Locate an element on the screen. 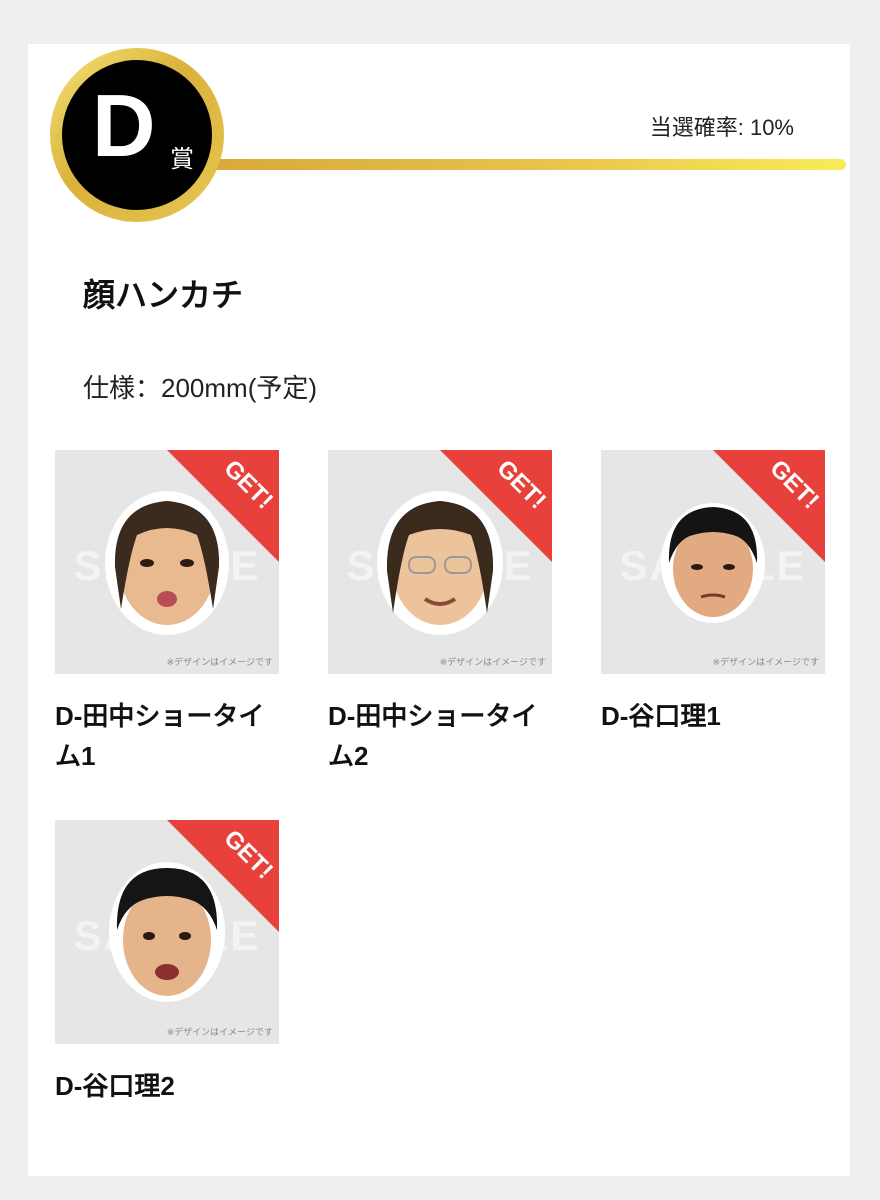 This screenshot has height=1200, width=880. prize-item: SAMPLE GET! ※デザインはイメージです D-谷口理1 is located at coordinates (713, 593).